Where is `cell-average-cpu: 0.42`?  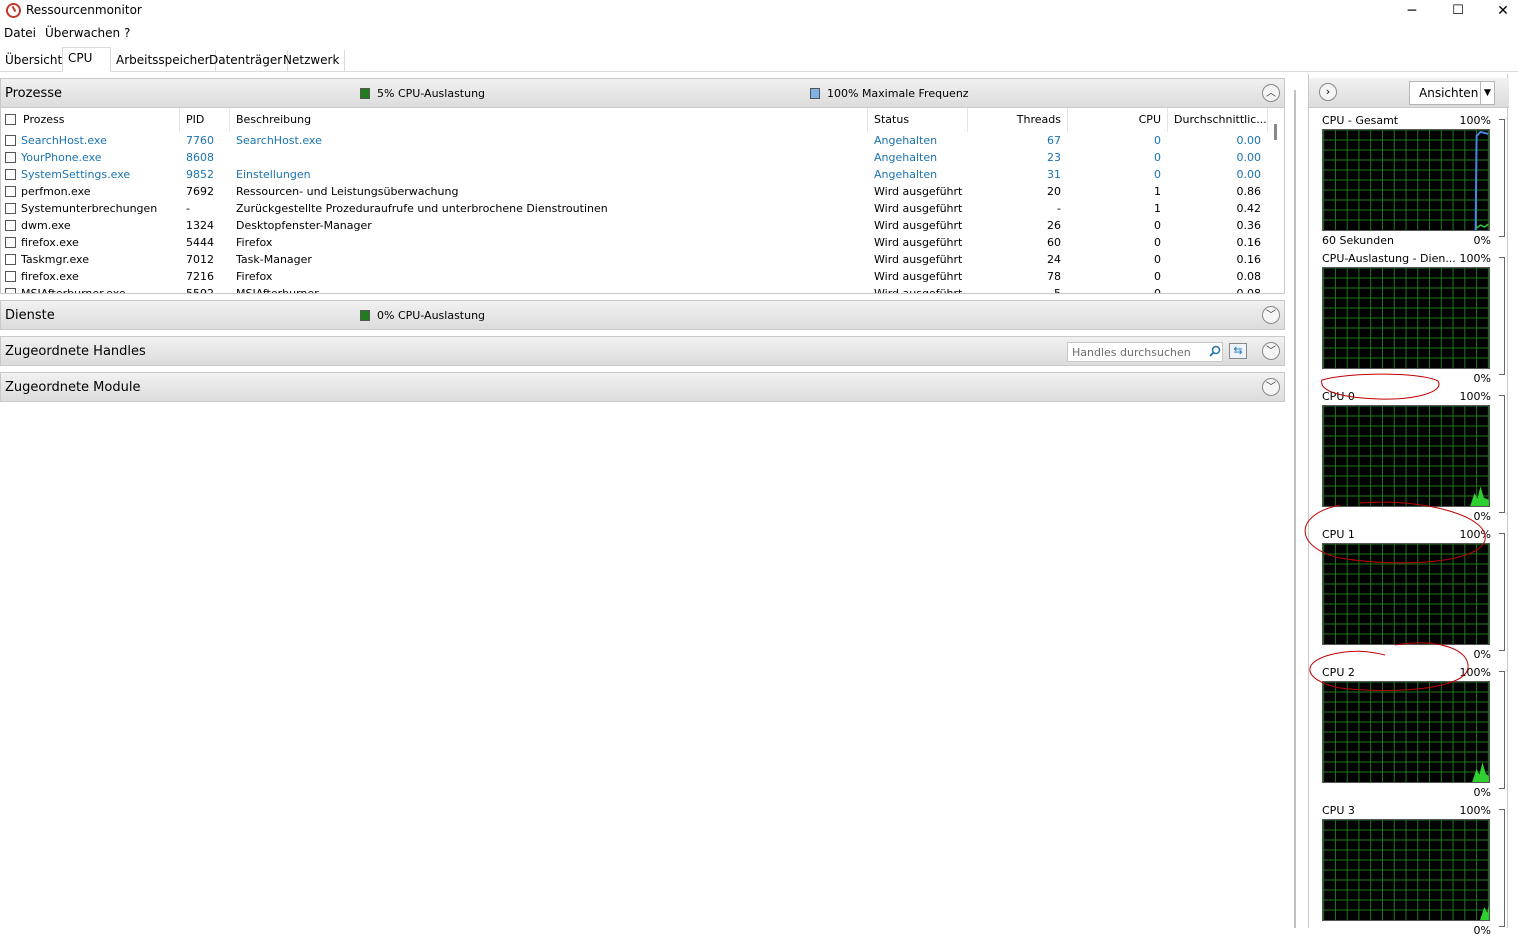
cell-average-cpu: 0.42 is located at coordinates (1249, 208).